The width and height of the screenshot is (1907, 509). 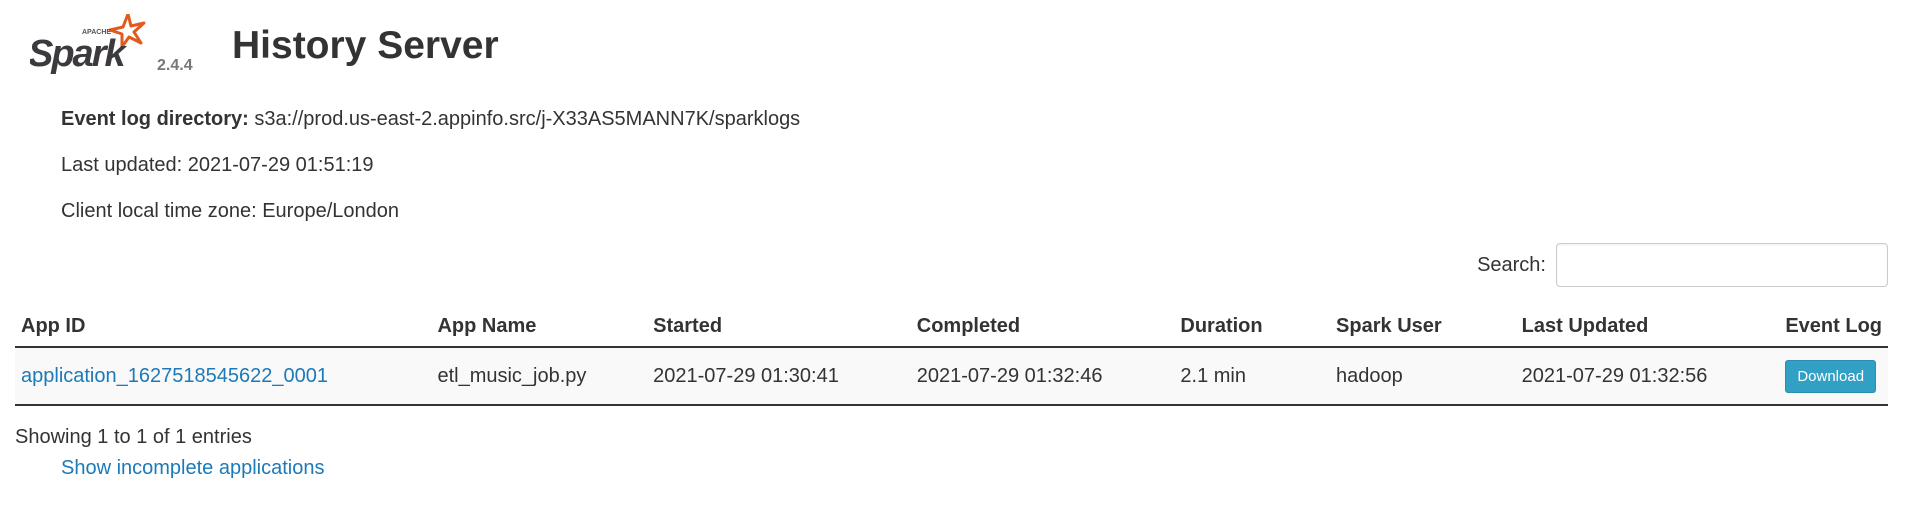 I want to click on client-time-zone: Client local time zone: Europe/London, so click(x=230, y=211).